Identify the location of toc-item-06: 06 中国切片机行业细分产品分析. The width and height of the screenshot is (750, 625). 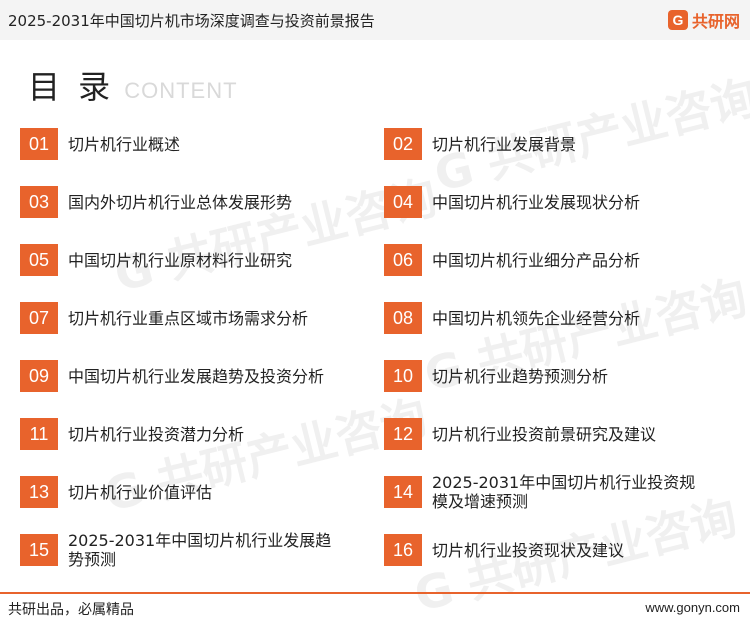
(543, 260).